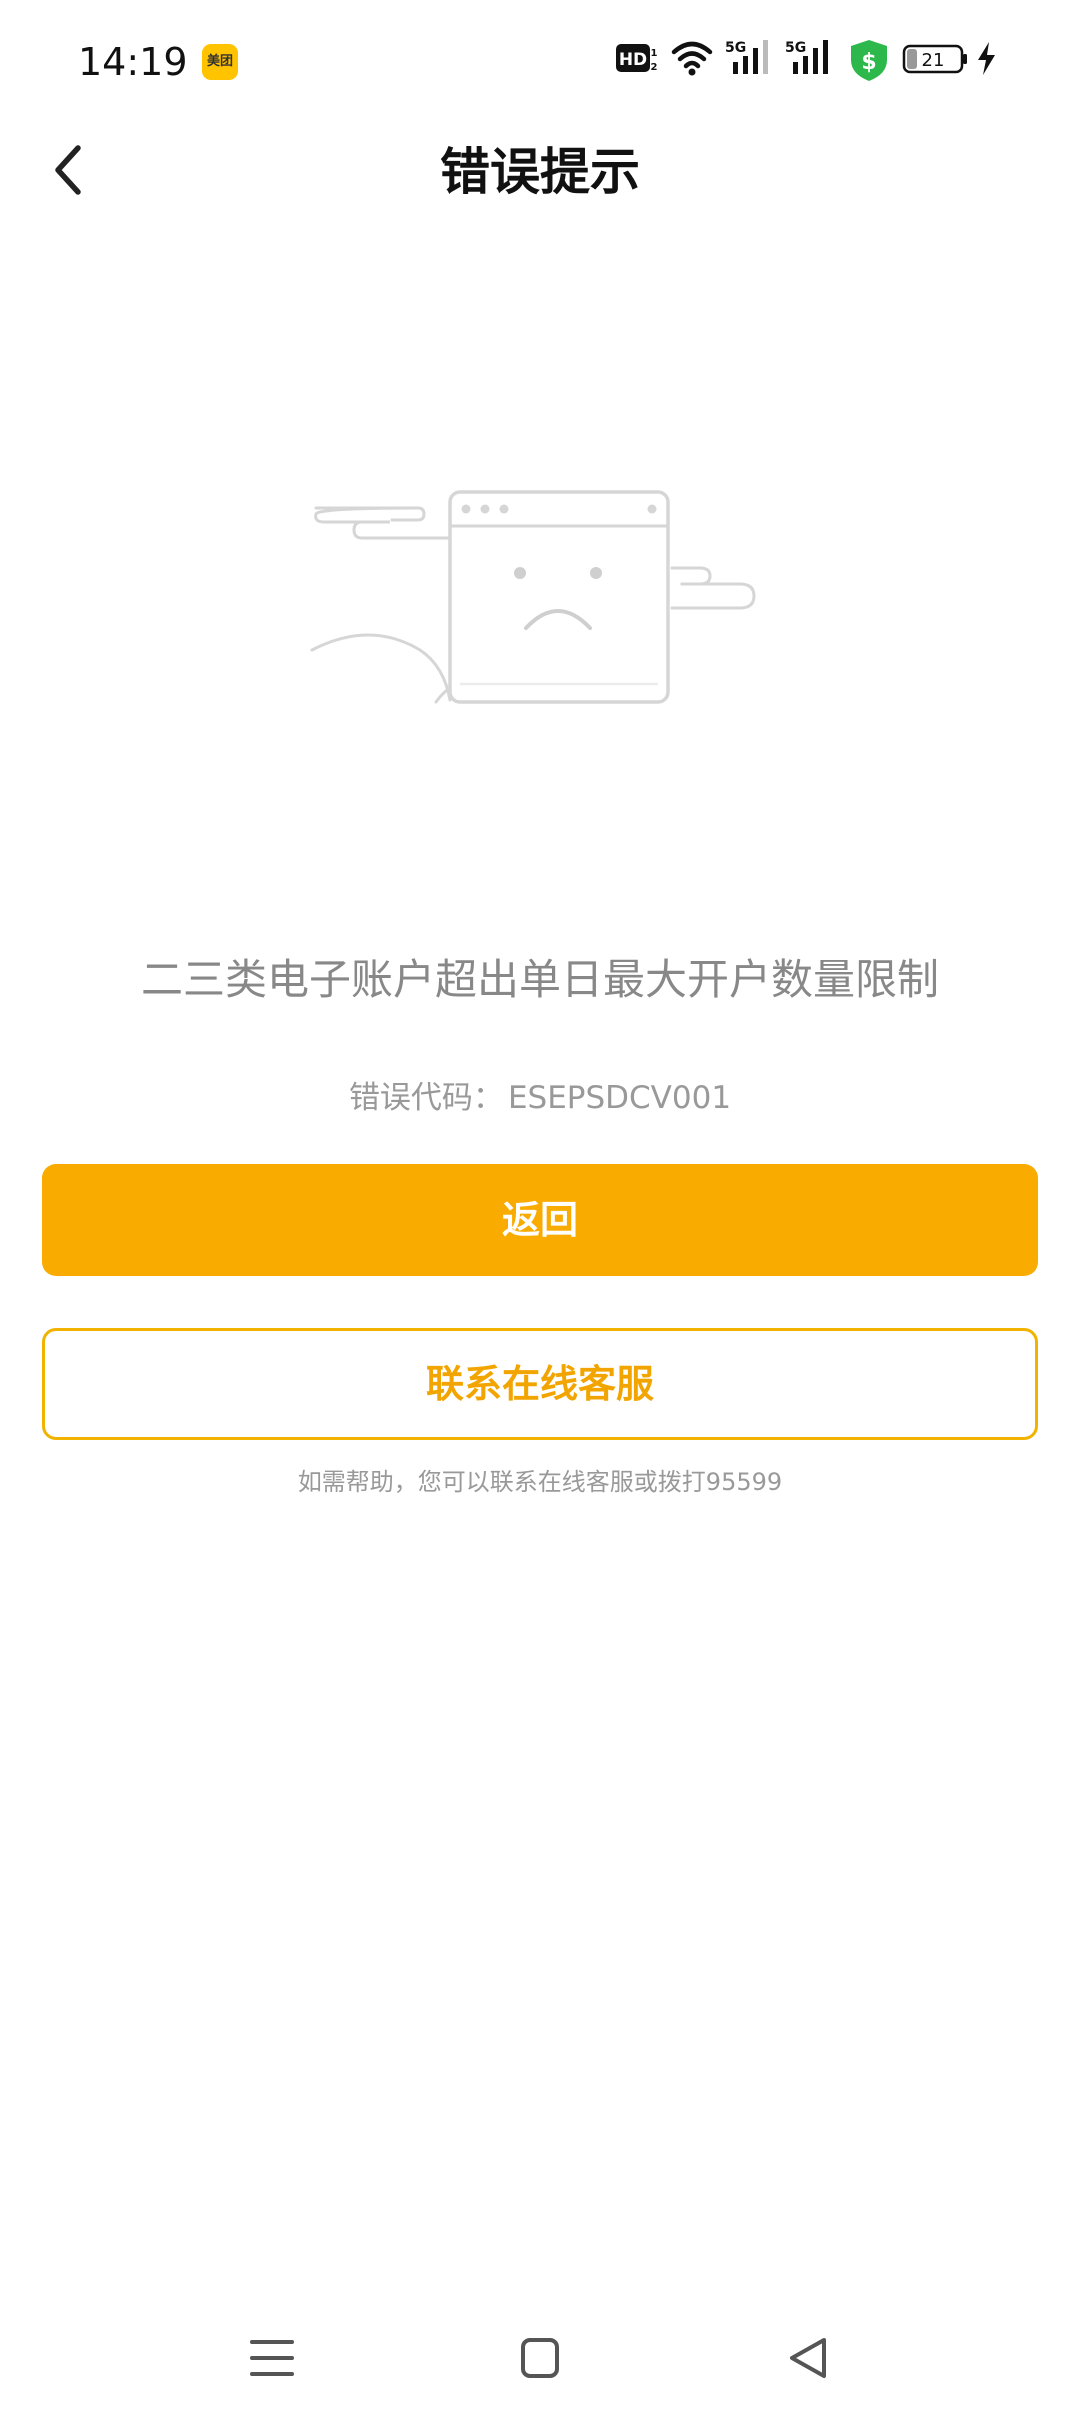  I want to click on error-code: 错误代码： ESEPSDCV001, so click(540, 1098).